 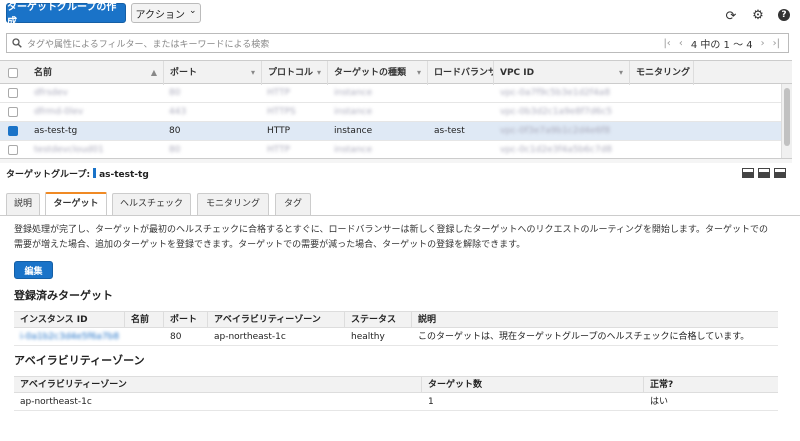 What do you see at coordinates (776, 43) in the screenshot?
I see `pager-last-button: ›|` at bounding box center [776, 43].